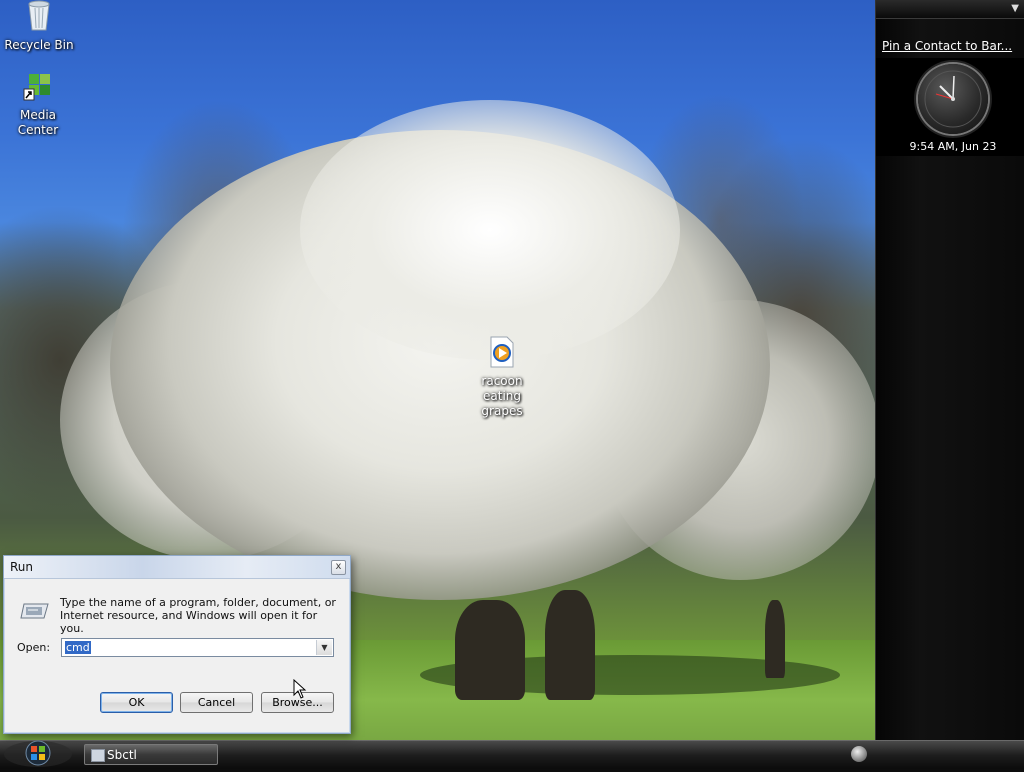  What do you see at coordinates (859, 754) in the screenshot?
I see `network-icon` at bounding box center [859, 754].